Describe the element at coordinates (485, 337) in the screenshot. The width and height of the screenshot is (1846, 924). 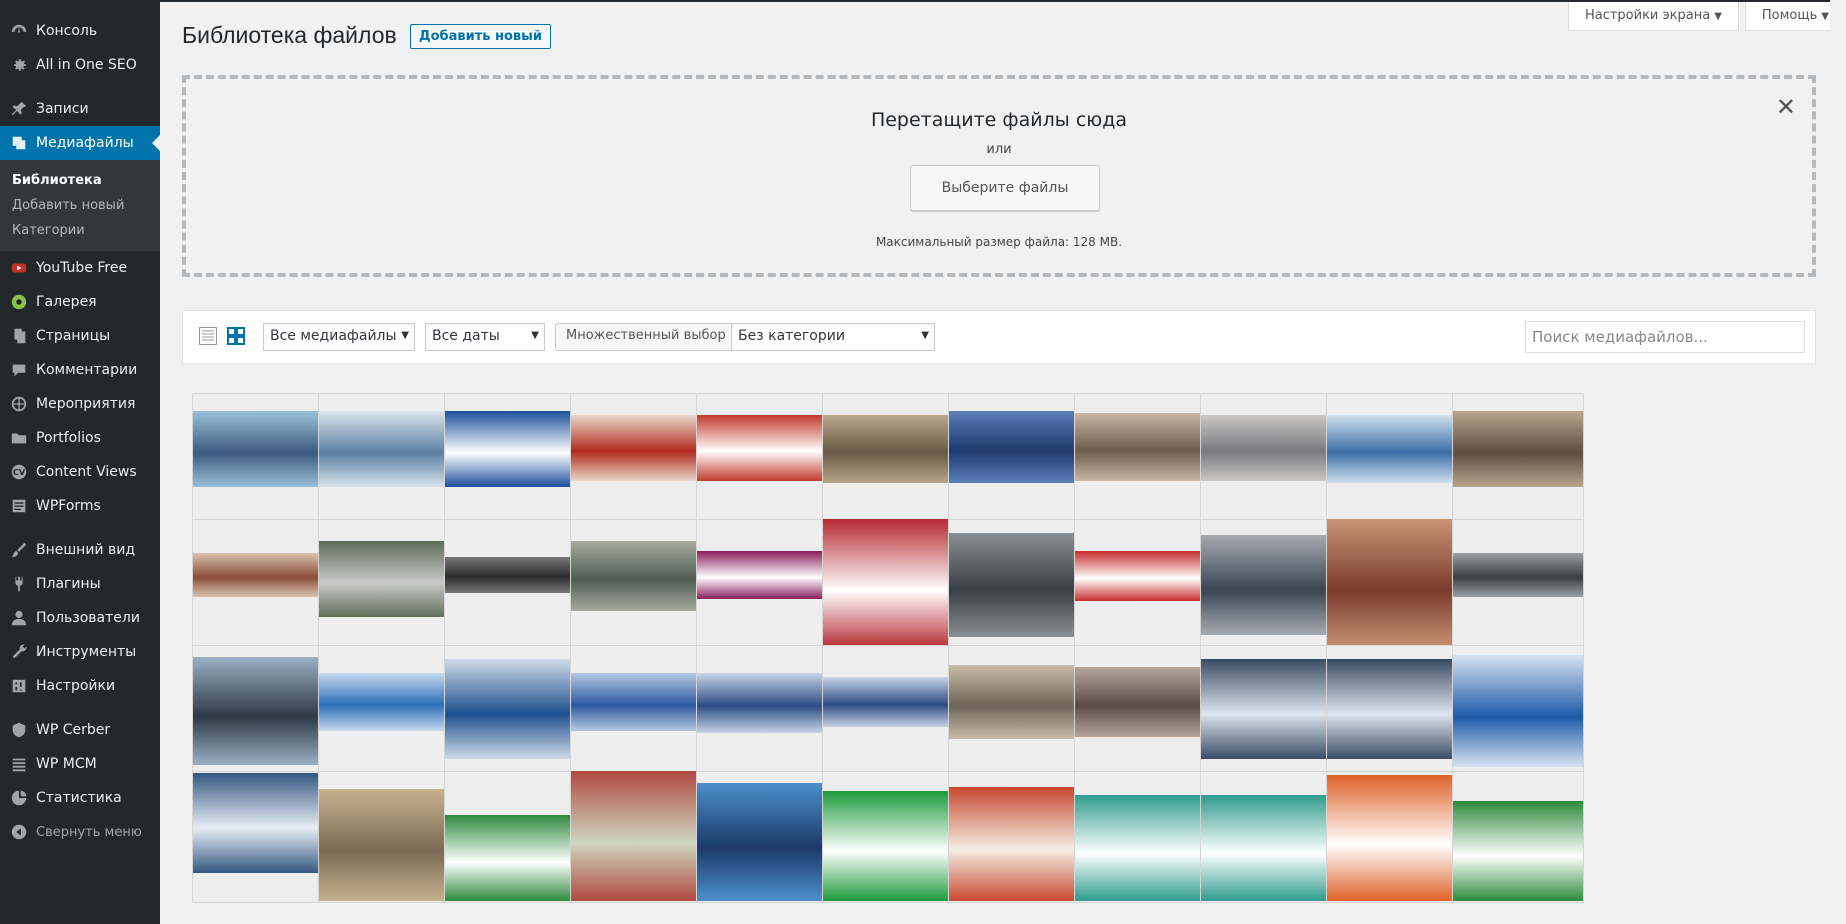
I see `date-select: Все даты ▼` at that location.